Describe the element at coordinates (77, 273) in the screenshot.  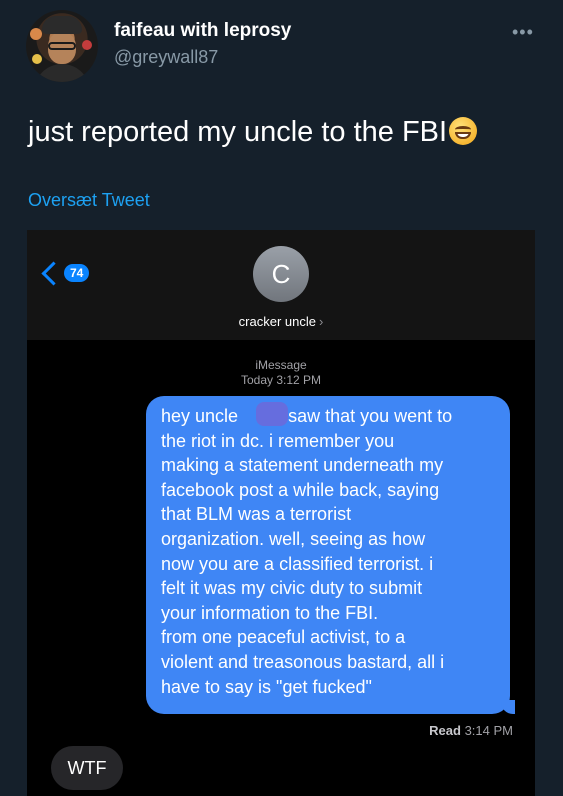
I see `unread-count-badge: 74` at that location.